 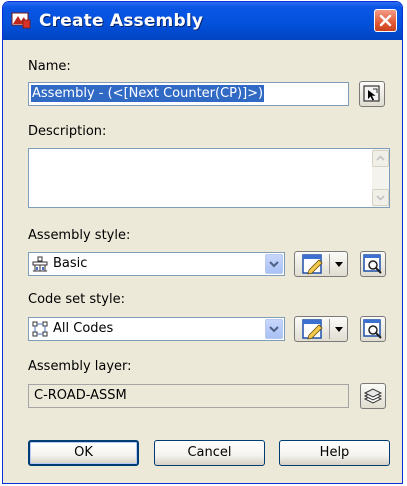 I want to click on ok-button: OK, so click(x=83, y=453).